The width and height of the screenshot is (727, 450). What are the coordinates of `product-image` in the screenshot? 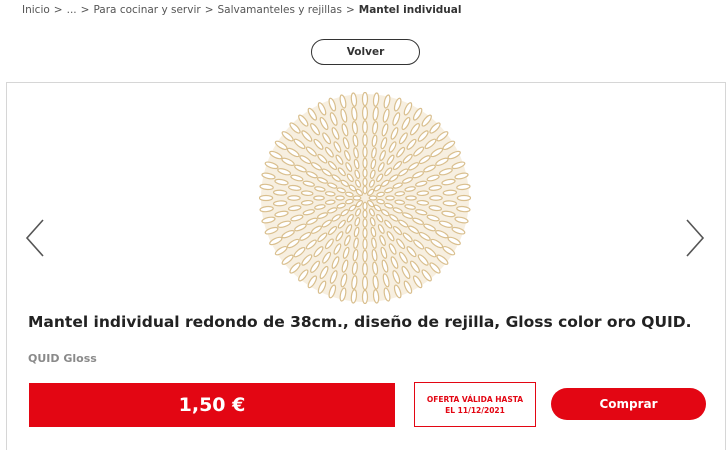 It's located at (365, 198).